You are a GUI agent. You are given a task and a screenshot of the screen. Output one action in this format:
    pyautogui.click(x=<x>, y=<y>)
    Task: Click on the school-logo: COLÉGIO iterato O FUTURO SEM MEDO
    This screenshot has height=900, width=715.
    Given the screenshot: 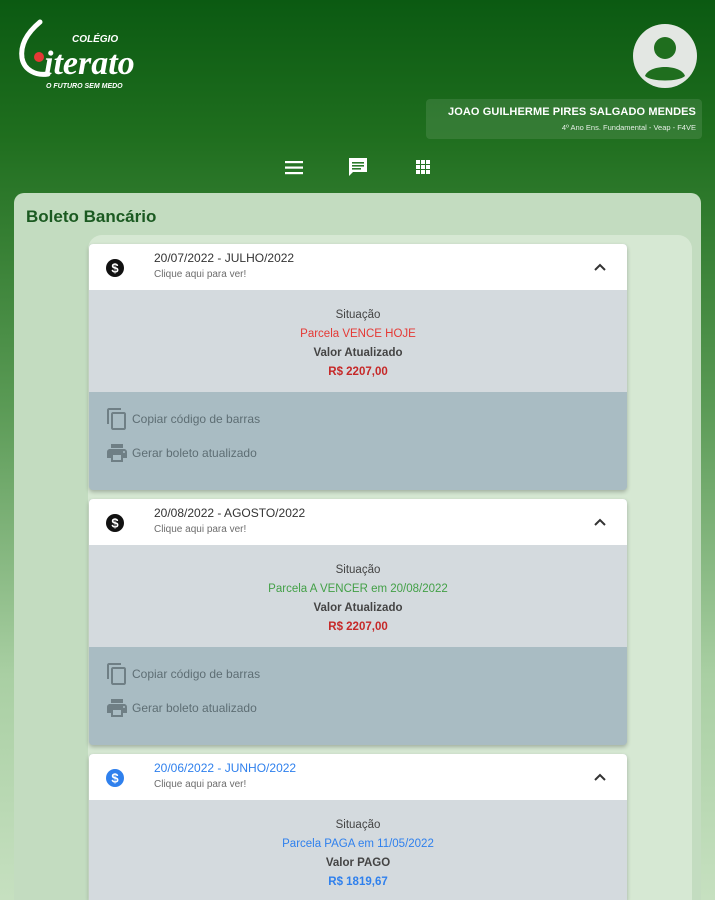 What is the action you would take?
    pyautogui.click(x=100, y=54)
    